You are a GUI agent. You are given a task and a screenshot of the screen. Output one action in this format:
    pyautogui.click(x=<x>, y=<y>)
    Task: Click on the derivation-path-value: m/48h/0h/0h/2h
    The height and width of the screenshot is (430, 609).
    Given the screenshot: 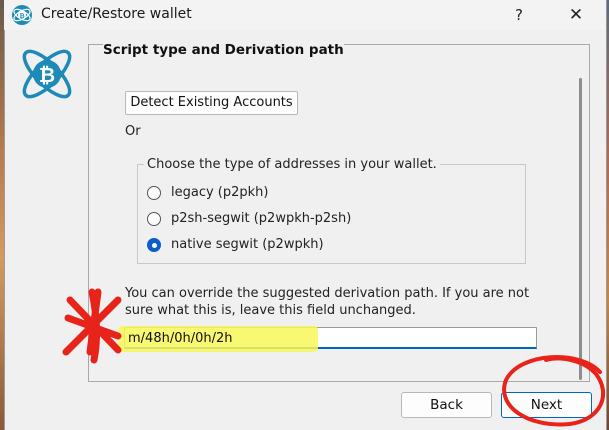 What is the action you would take?
    pyautogui.click(x=180, y=338)
    